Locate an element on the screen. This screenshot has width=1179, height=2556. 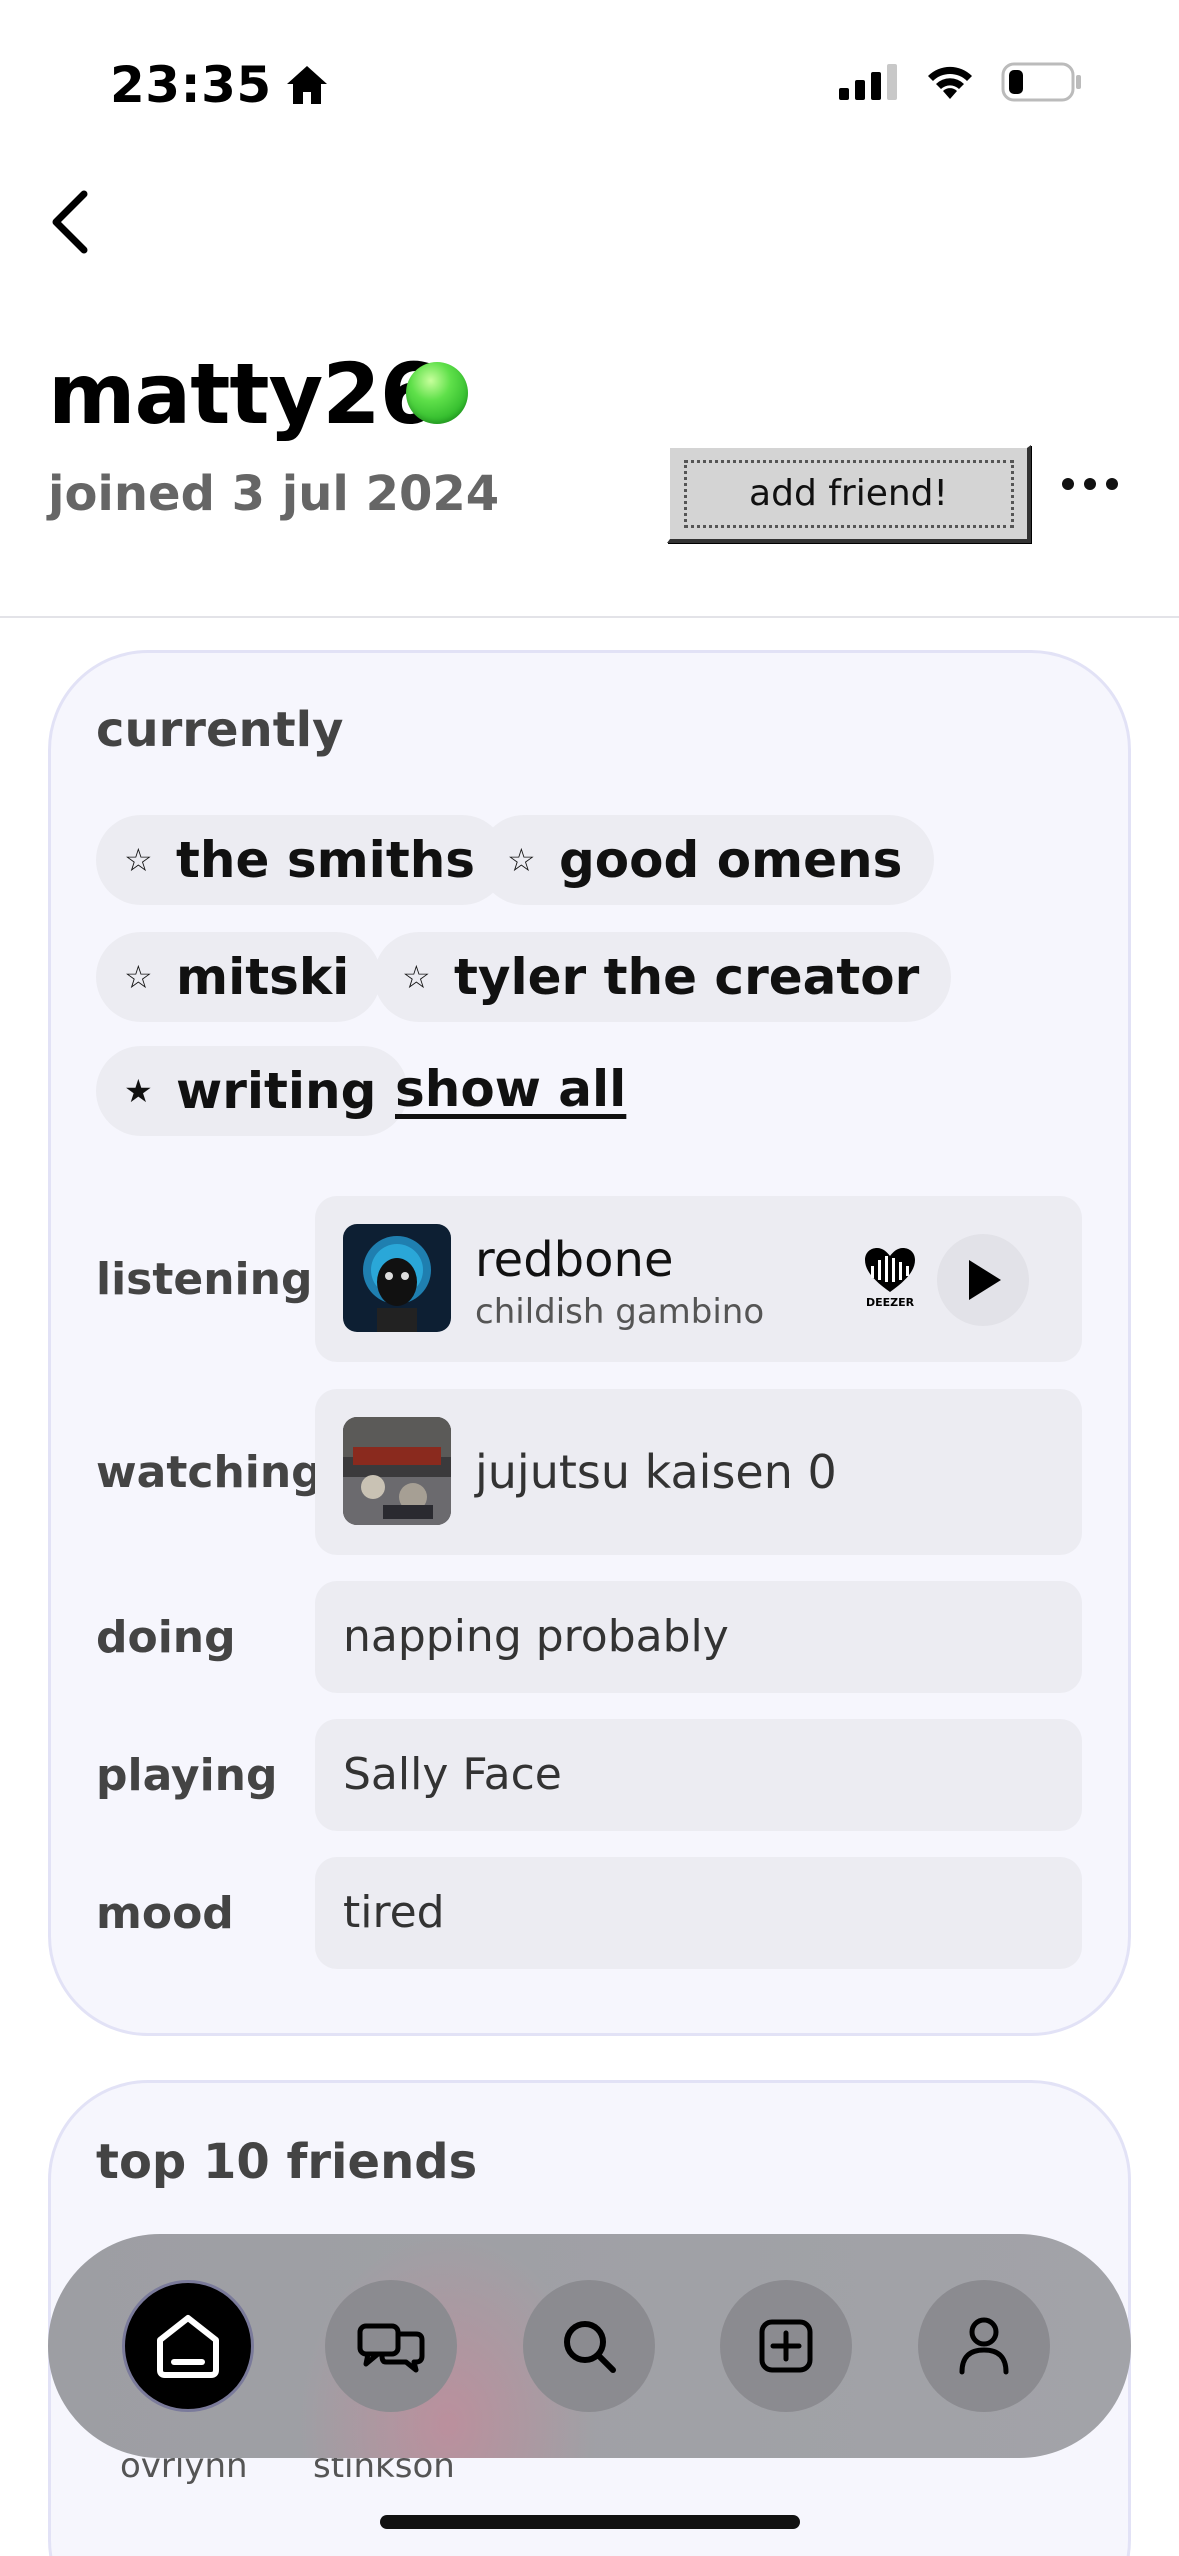
interest-chip: ☆ mitski is located at coordinates (239, 977).